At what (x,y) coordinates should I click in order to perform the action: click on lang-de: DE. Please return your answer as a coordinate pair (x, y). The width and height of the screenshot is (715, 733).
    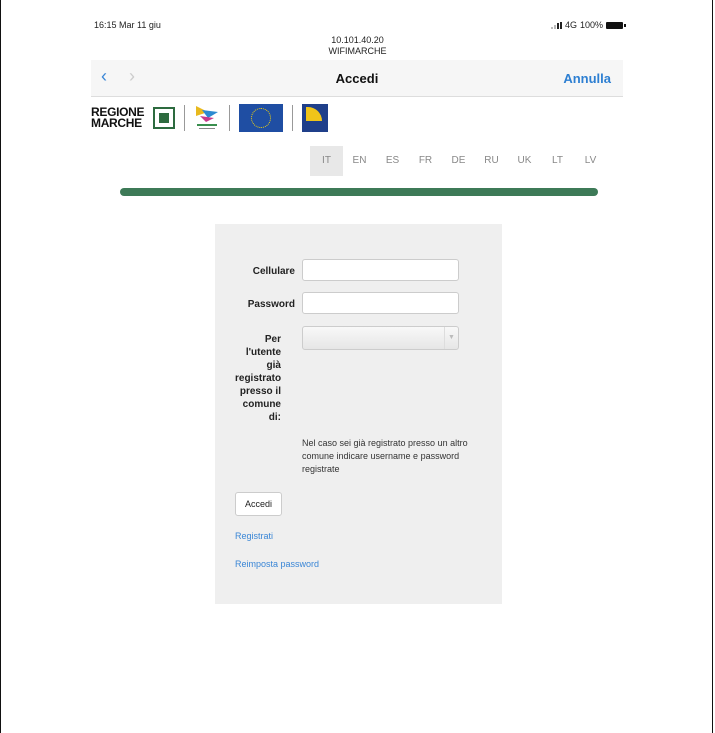
    Looking at the image, I should click on (458, 161).